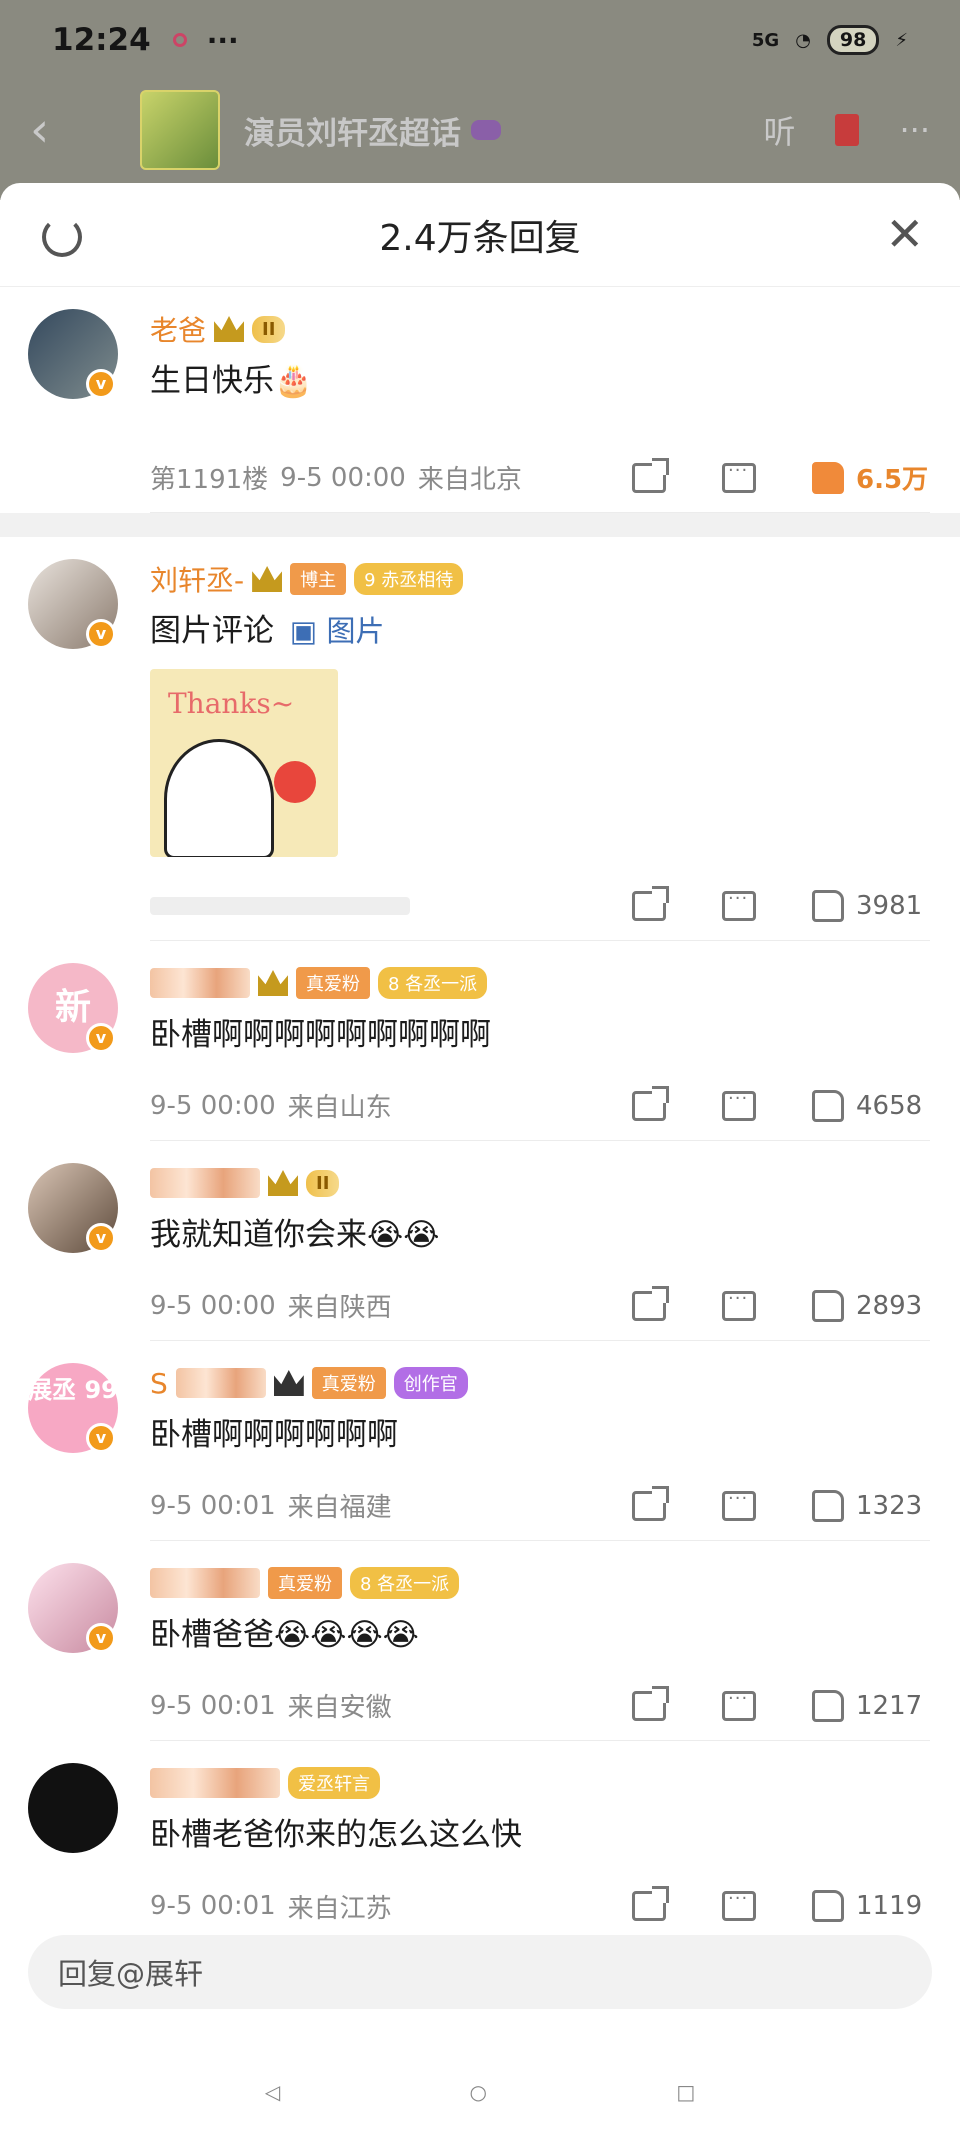 This screenshot has height=2133, width=960. Describe the element at coordinates (853, 40) in the screenshot. I see `battery-icon: 98` at that location.